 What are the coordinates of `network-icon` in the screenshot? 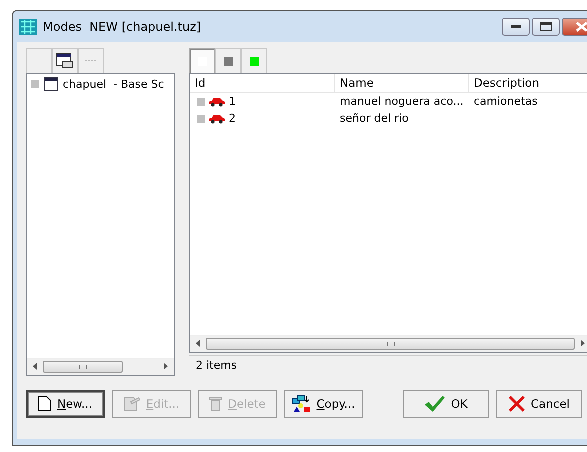 It's located at (302, 404).